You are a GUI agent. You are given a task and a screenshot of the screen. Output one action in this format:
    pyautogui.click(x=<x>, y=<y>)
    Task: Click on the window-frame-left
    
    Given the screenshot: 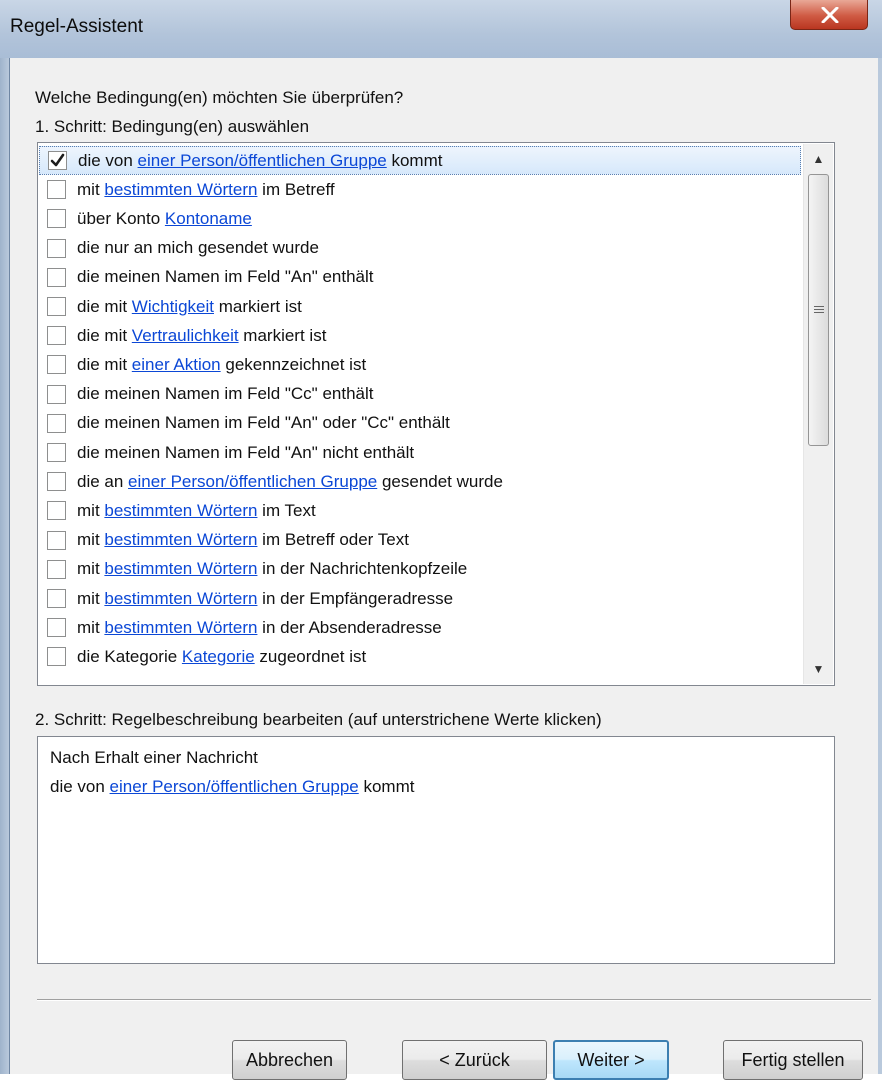 What is the action you would take?
    pyautogui.click(x=4, y=566)
    